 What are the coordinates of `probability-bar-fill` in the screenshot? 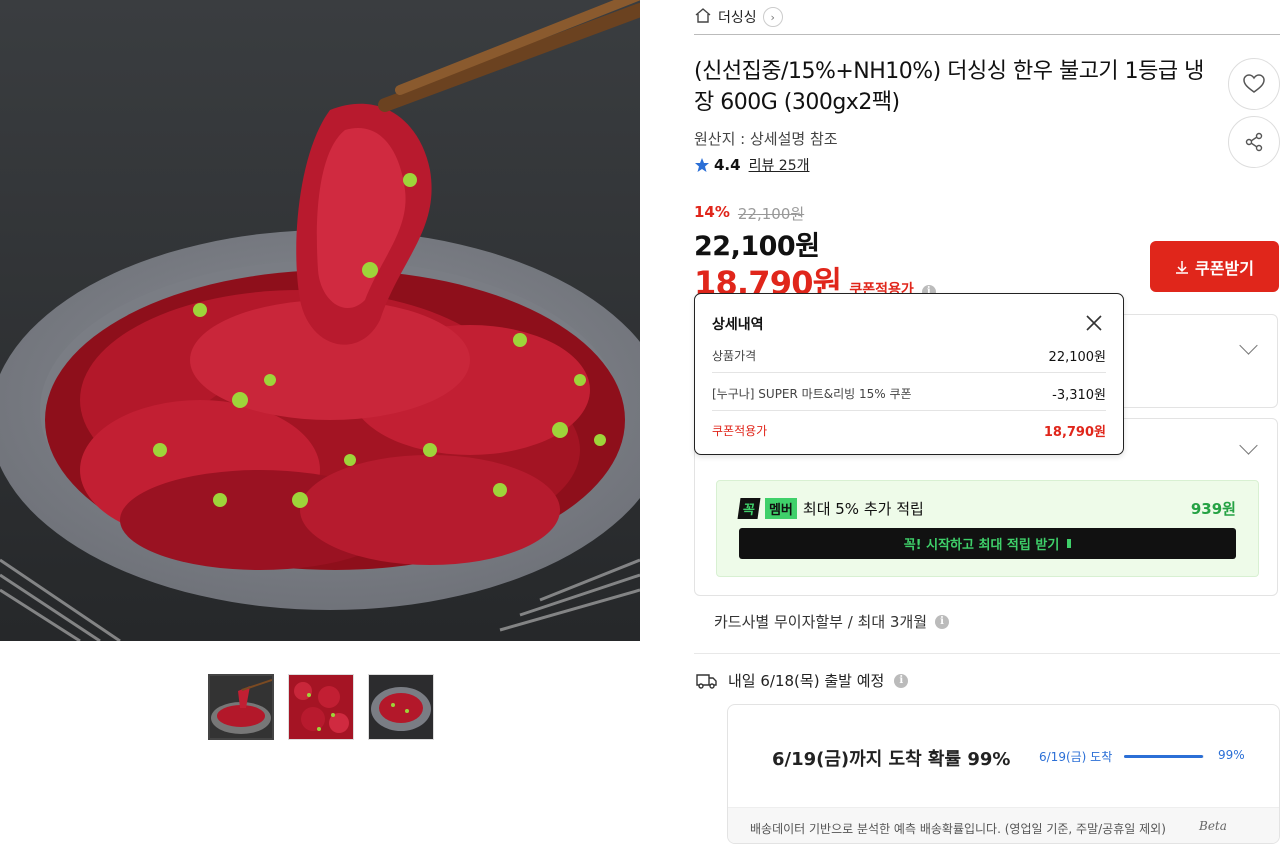 It's located at (1164, 756).